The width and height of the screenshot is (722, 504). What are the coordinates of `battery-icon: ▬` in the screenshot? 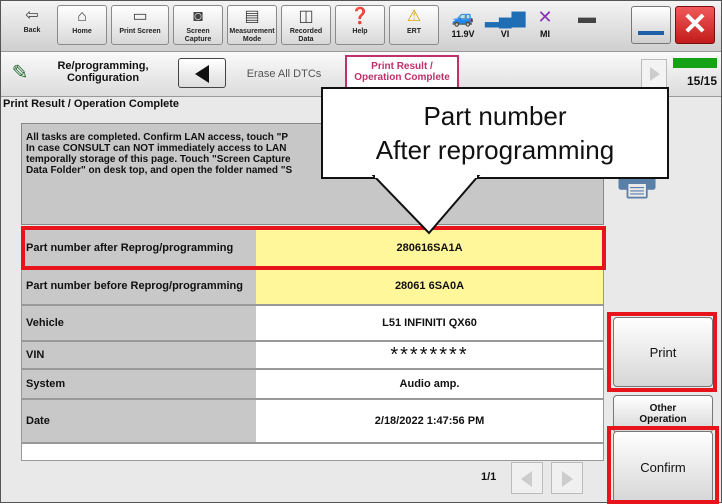 It's located at (587, 17).